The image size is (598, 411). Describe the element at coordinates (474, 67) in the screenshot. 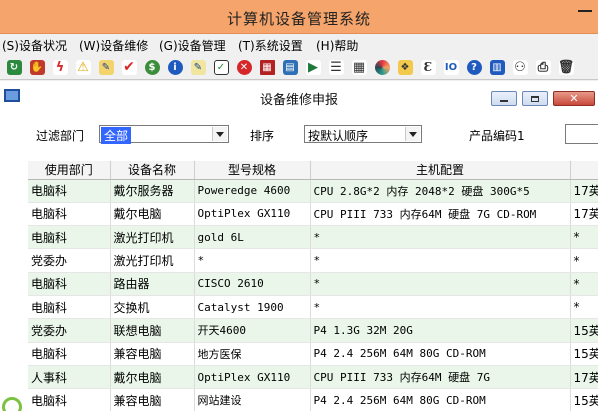

I see `question-icon: ?` at that location.